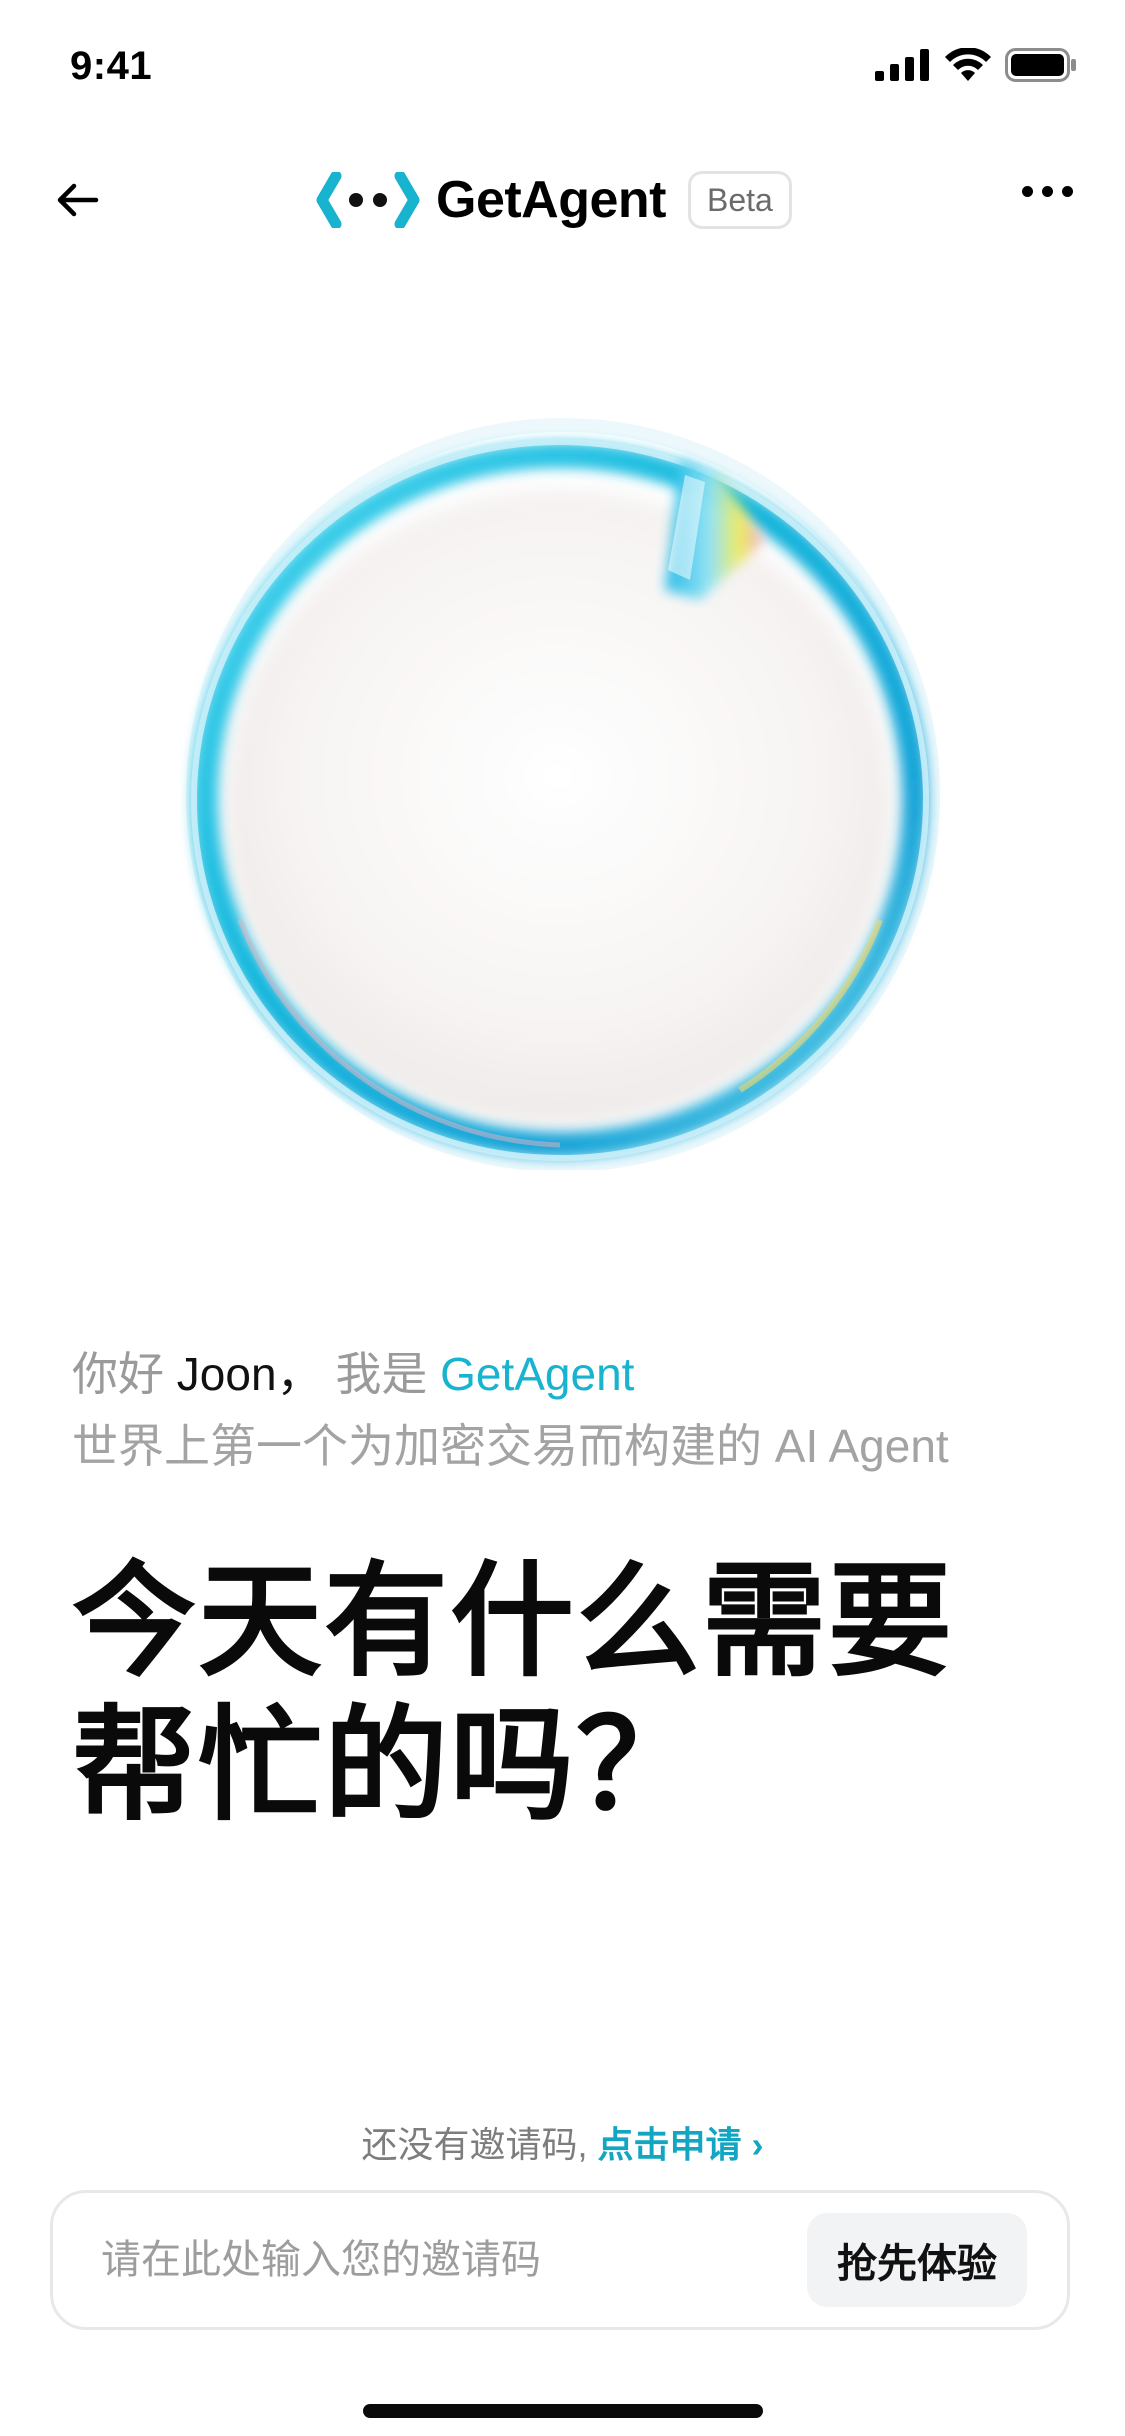  Describe the element at coordinates (474, 2144) in the screenshot. I see `invite-prompt-text: 还没有邀请码,` at that location.